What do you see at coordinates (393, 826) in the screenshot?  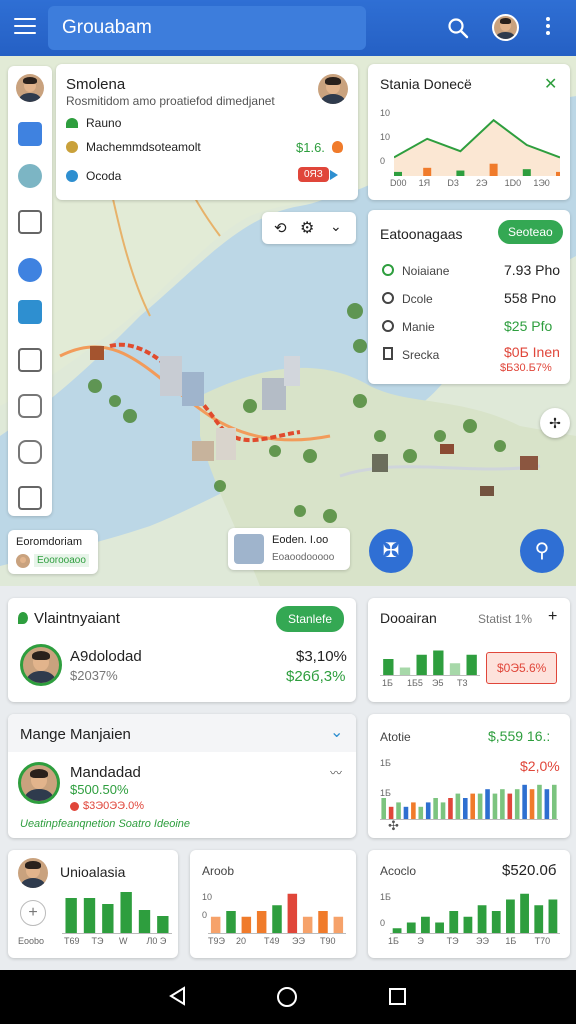 I see `settings-icon: ✣` at bounding box center [393, 826].